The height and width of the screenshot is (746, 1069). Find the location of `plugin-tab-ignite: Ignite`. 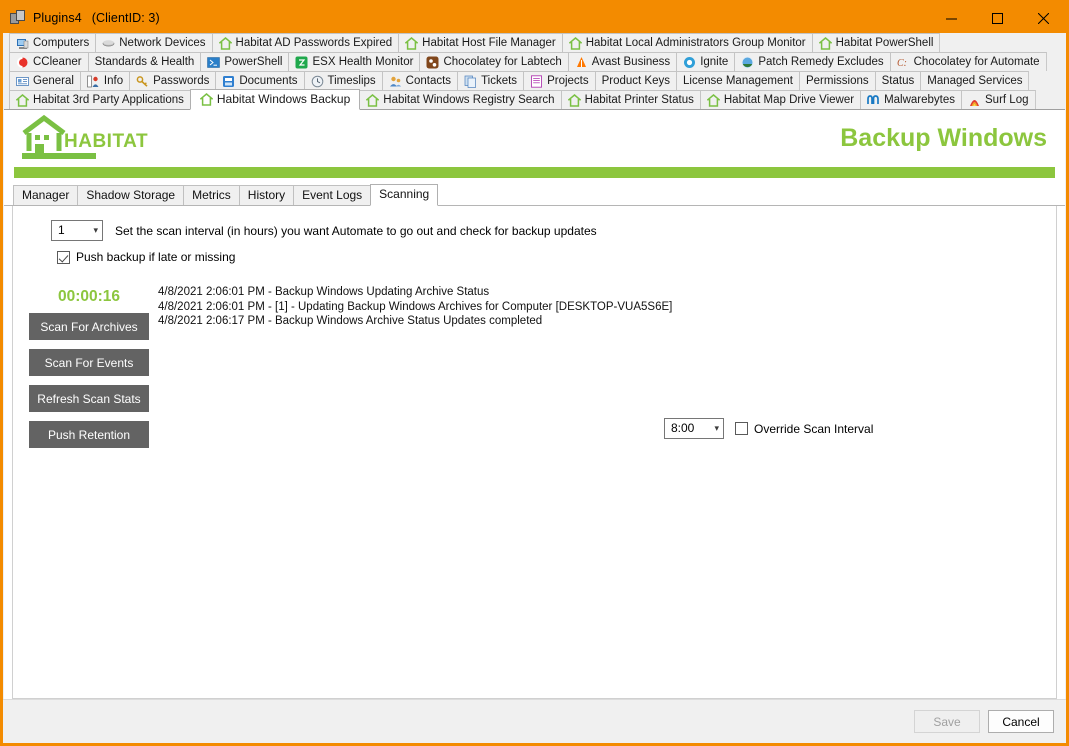

plugin-tab-ignite: Ignite is located at coordinates (706, 61).